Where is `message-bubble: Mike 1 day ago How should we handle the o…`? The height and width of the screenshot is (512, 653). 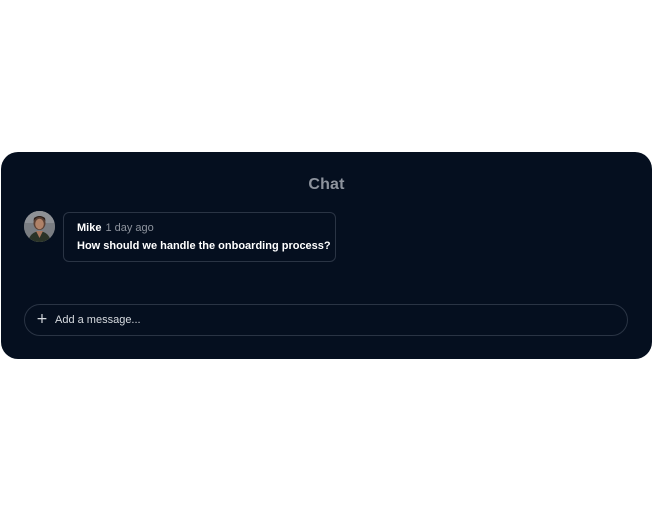
message-bubble: Mike 1 day ago How should we handle the o… is located at coordinates (199, 237).